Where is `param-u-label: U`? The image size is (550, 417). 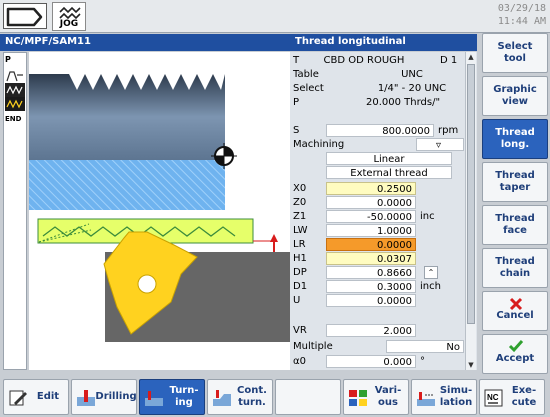
param-u-label: U is located at coordinates (297, 300).